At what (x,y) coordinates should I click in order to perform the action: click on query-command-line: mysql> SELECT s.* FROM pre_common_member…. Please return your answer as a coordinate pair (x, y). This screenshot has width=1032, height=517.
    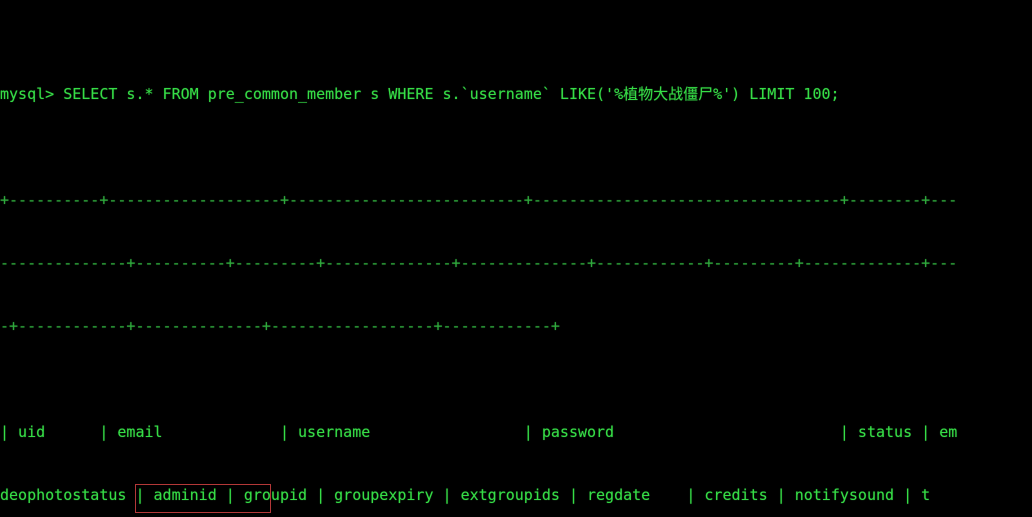
    Looking at the image, I should click on (420, 94).